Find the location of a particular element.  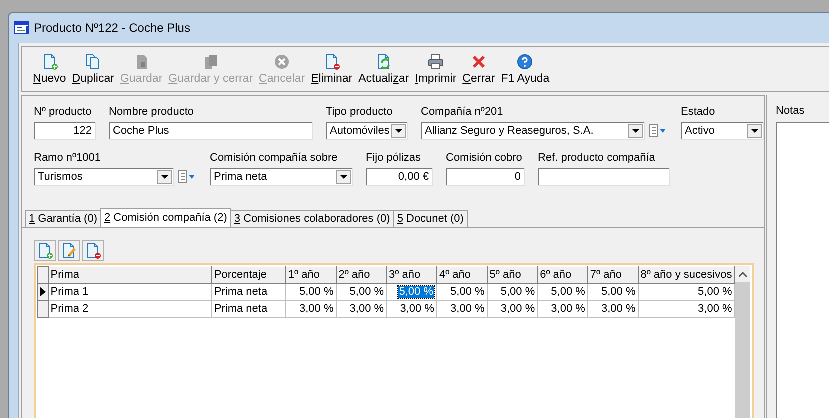

window-title: Producto Nº122 - Coche Plus is located at coordinates (112, 28).